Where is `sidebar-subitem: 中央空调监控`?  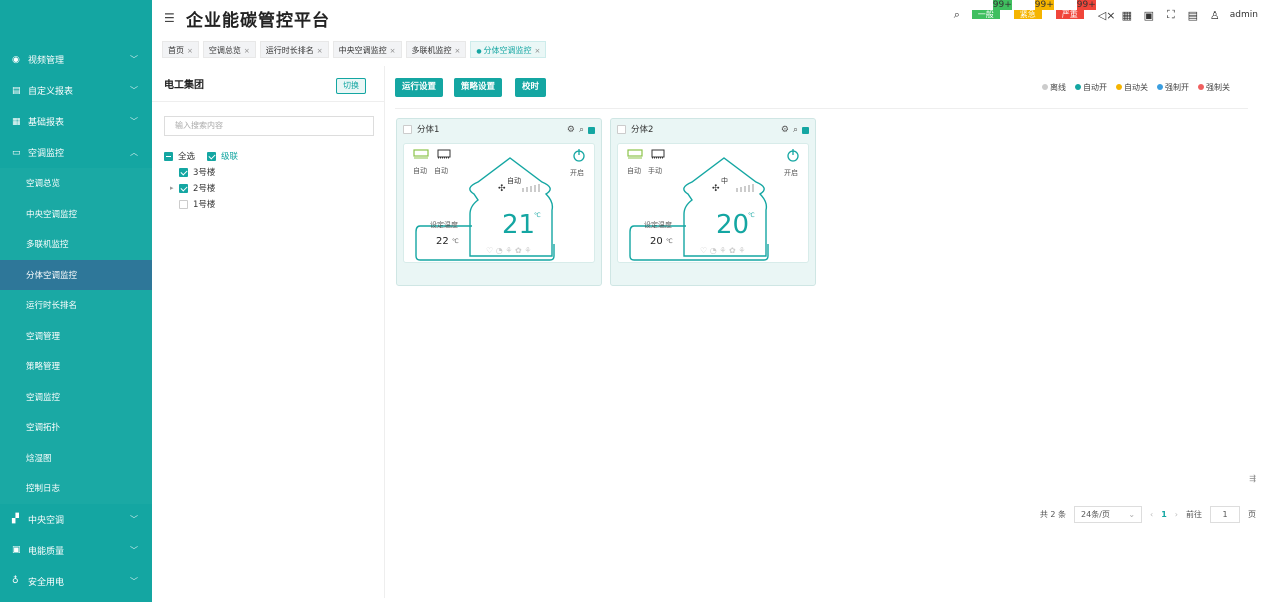
sidebar-subitem: 中央空调监控 is located at coordinates (76, 214).